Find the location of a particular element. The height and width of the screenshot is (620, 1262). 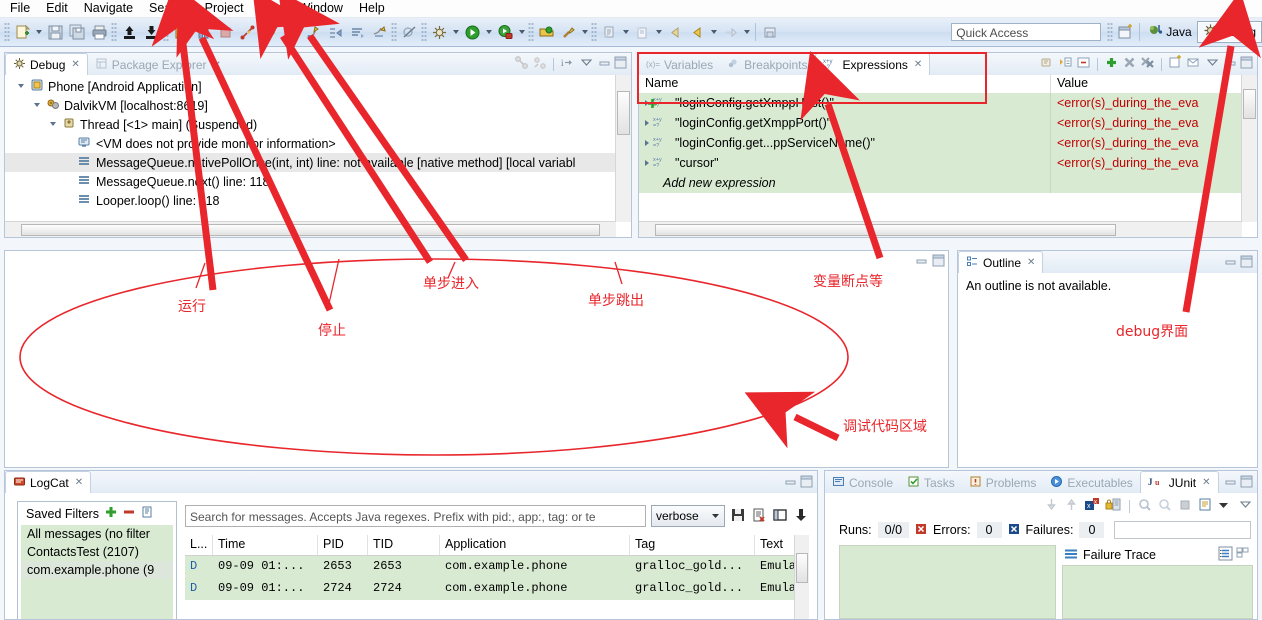

remove-all-icon is located at coordinates (1147, 64).